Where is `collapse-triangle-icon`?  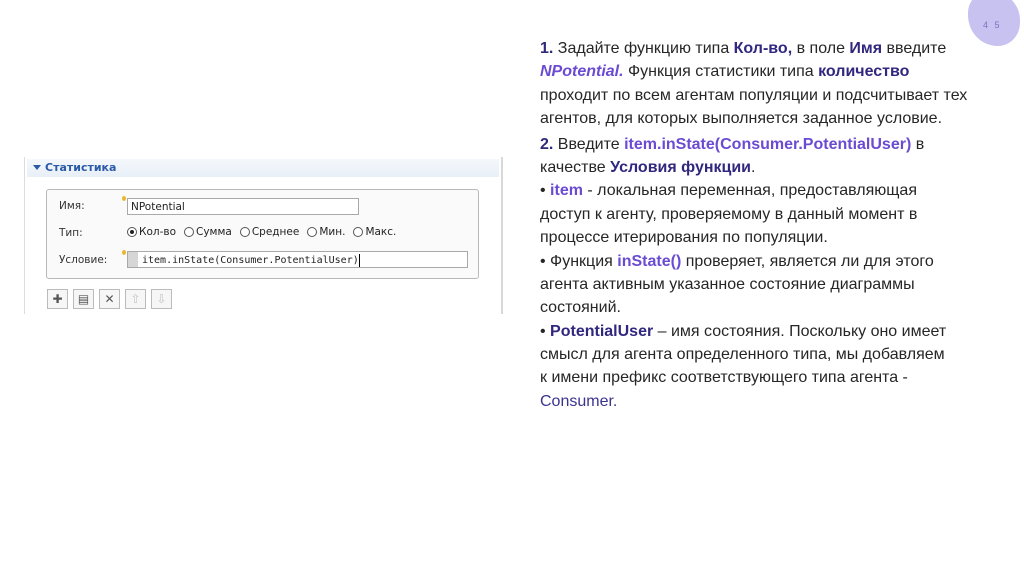
collapse-triangle-icon is located at coordinates (37, 167).